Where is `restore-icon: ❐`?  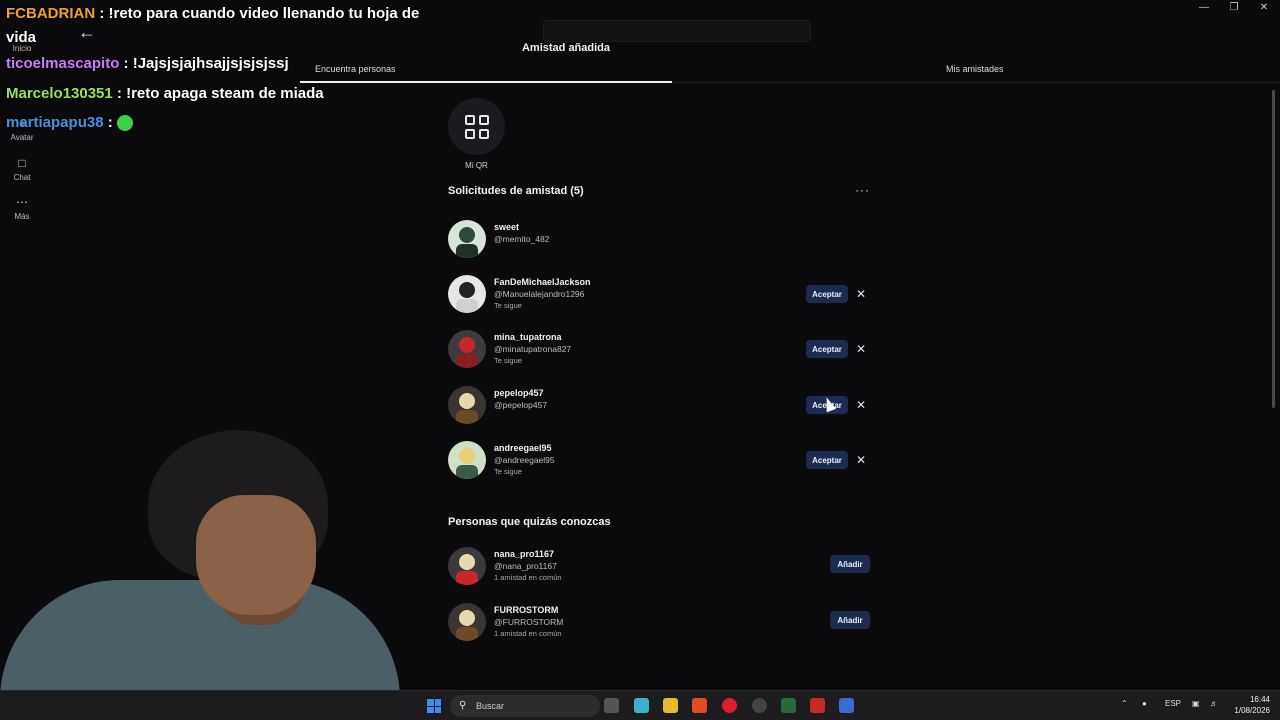
restore-icon: ❐ is located at coordinates (1234, 7).